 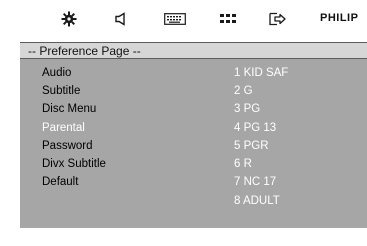 I want to click on grid-icon, so click(x=228, y=19).